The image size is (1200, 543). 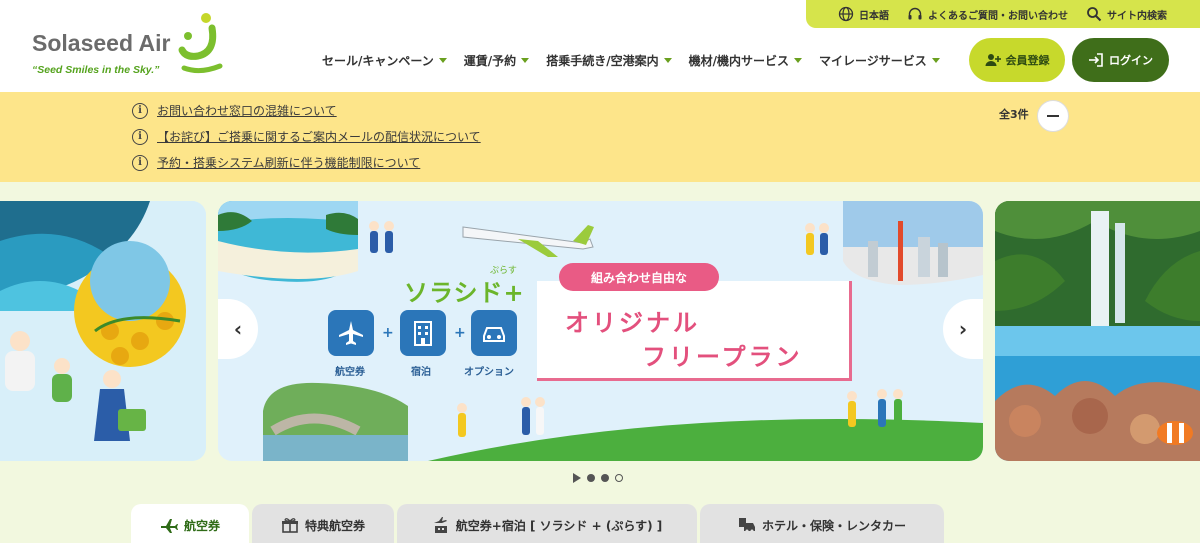 What do you see at coordinates (1131, 60) in the screenshot?
I see `login-label: ログイン` at bounding box center [1131, 60].